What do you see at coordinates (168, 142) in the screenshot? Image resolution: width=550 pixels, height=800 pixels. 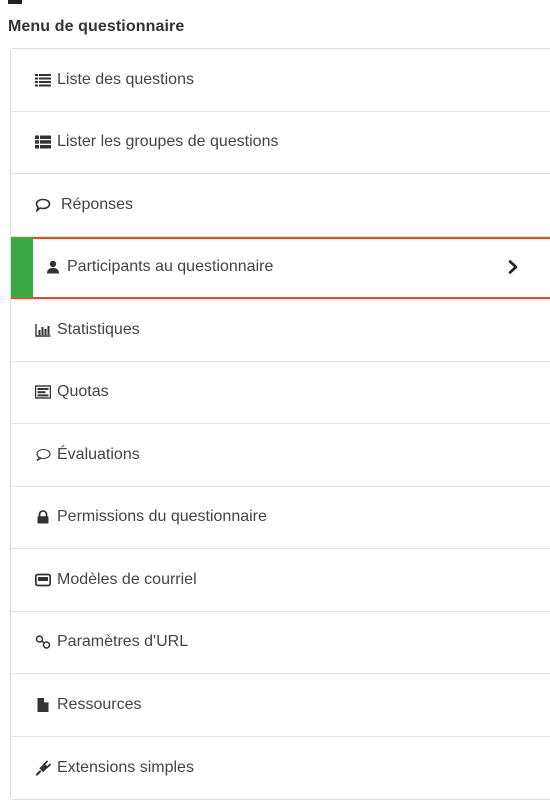 I see `menu-item-label: Lister les groupes de questions` at bounding box center [168, 142].